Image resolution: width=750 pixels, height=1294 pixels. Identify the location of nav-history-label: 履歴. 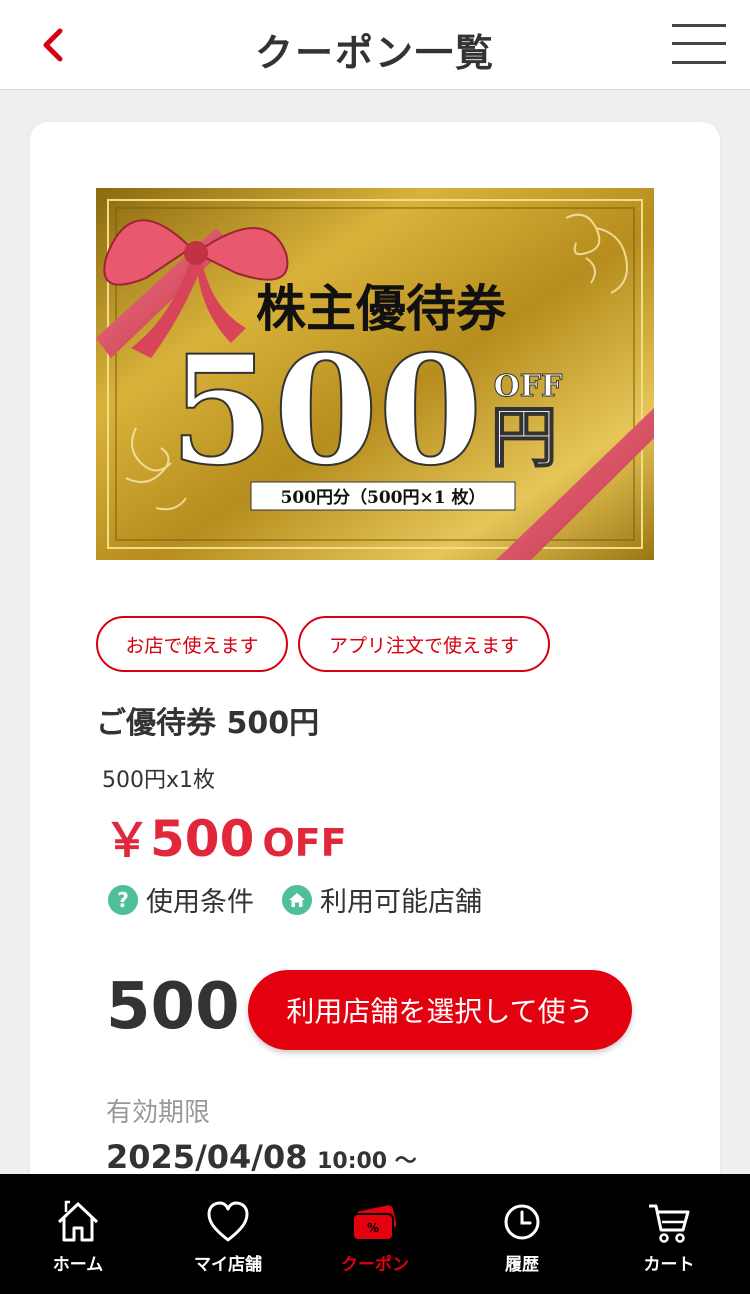
(522, 1265).